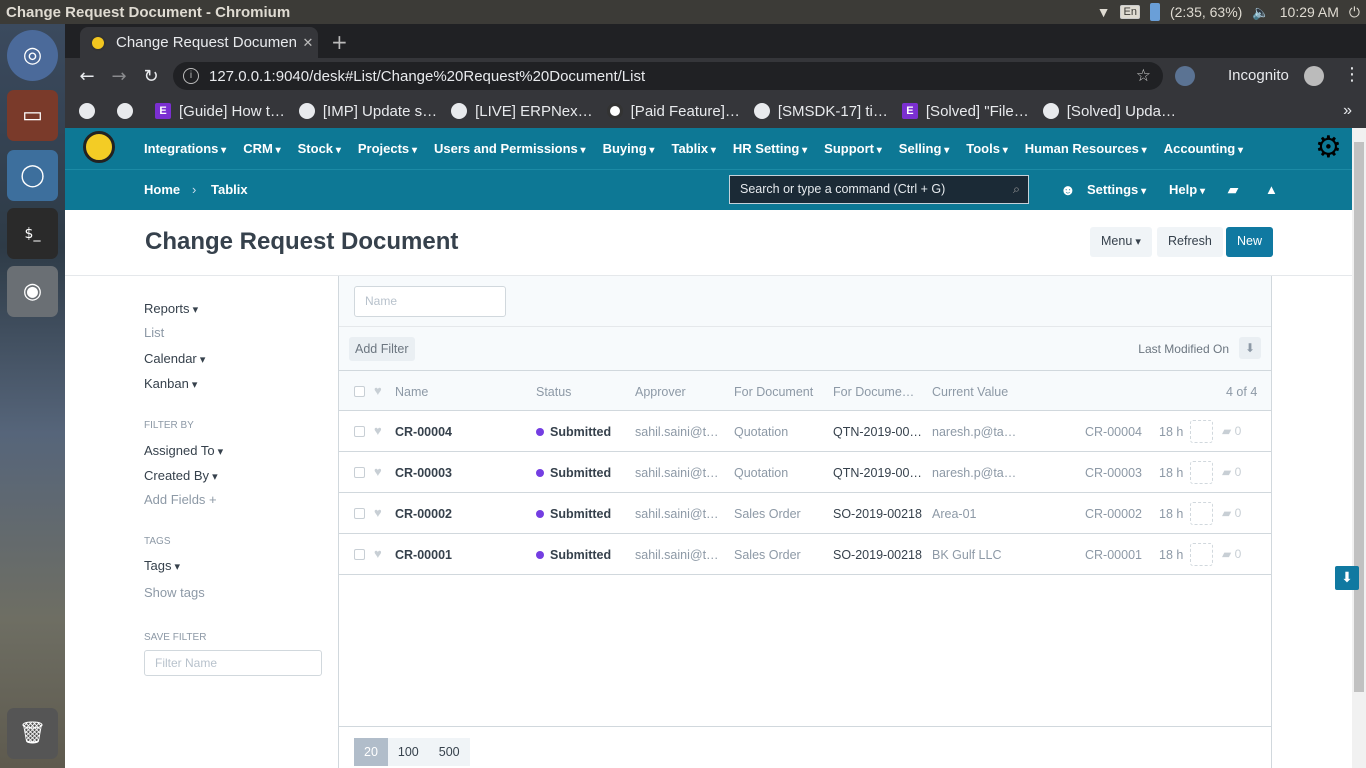 This screenshot has width=1366, height=768. Describe the element at coordinates (1187, 189) in the screenshot. I see `help-dropdown: Help` at that location.